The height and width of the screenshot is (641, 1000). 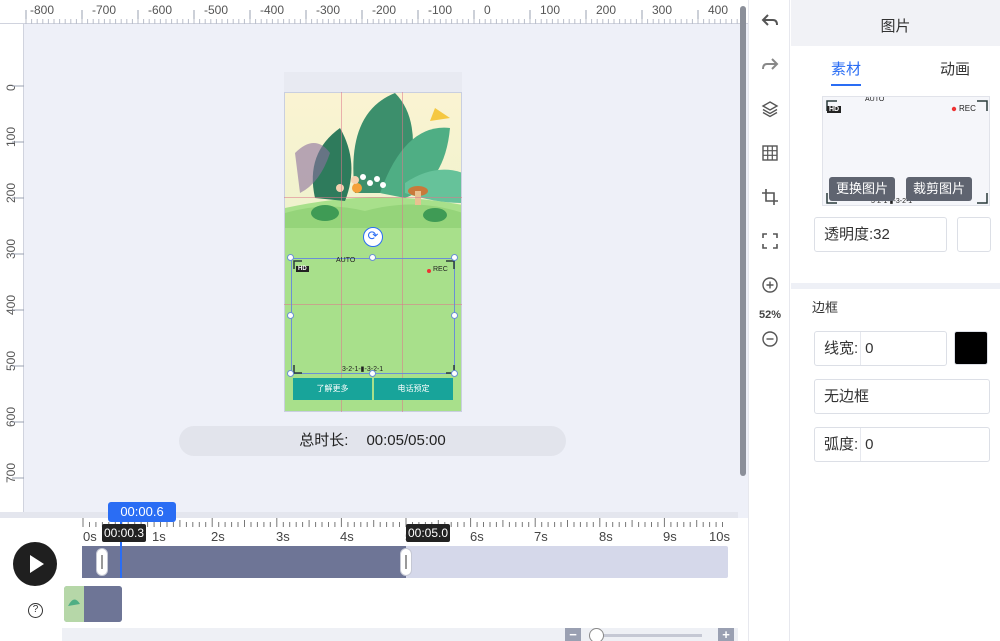 I want to click on ruler-top-ticks, so click(x=384, y=17).